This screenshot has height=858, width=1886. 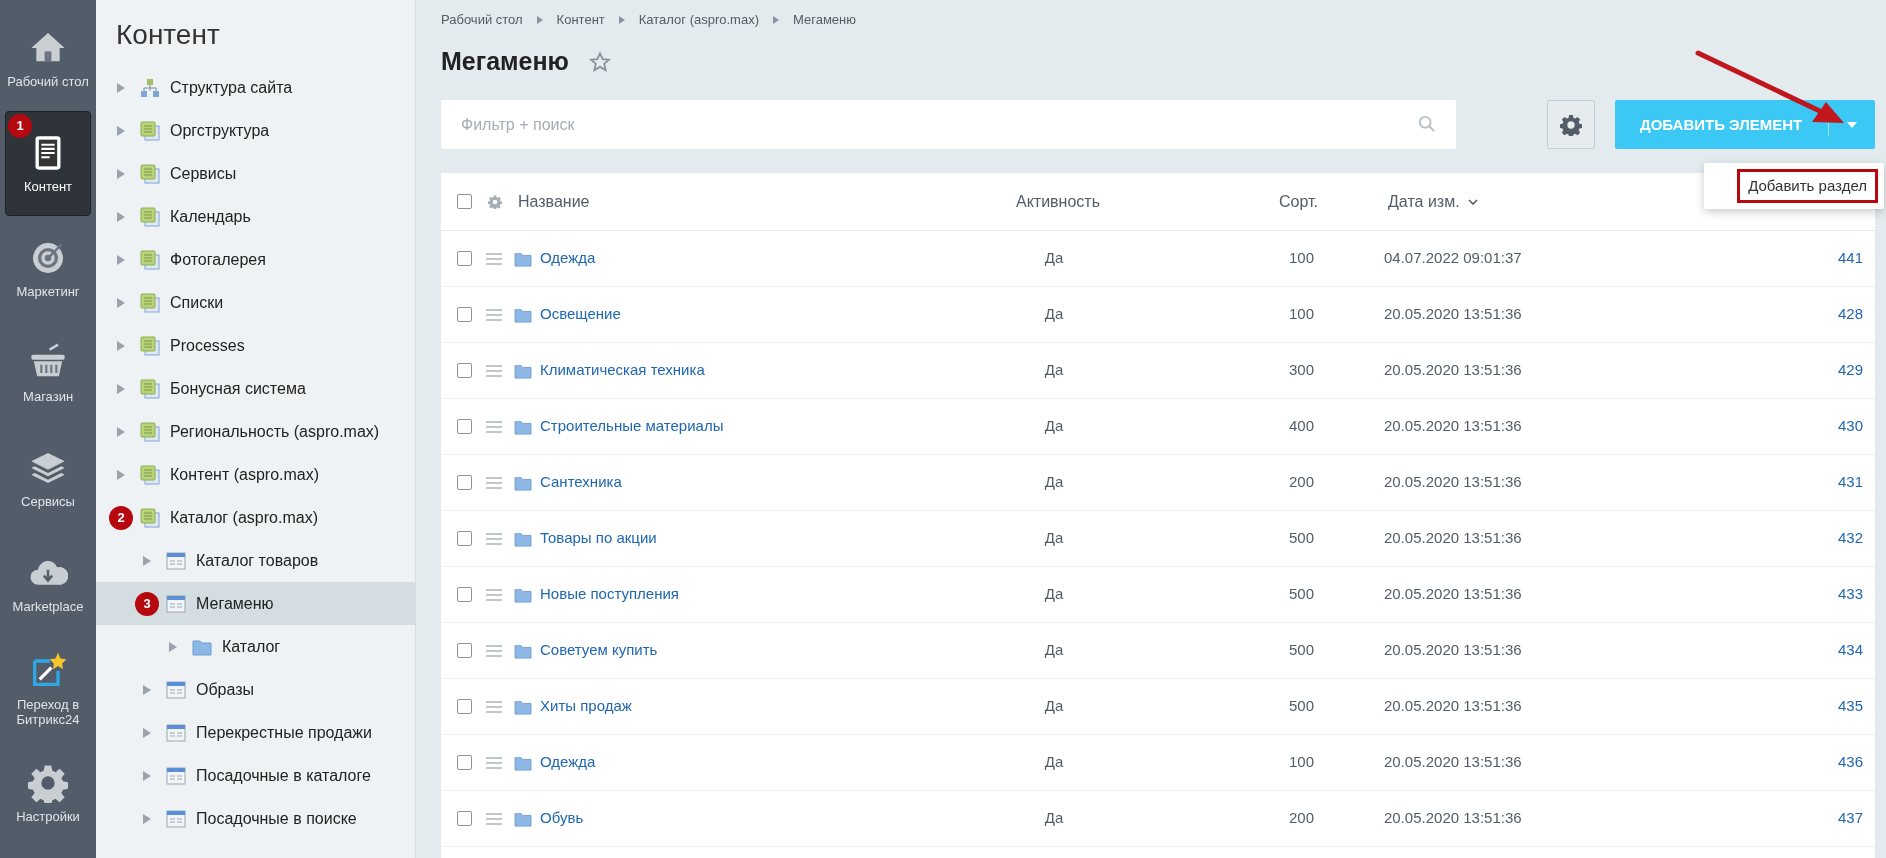 I want to click on star-icon, so click(x=599, y=62).